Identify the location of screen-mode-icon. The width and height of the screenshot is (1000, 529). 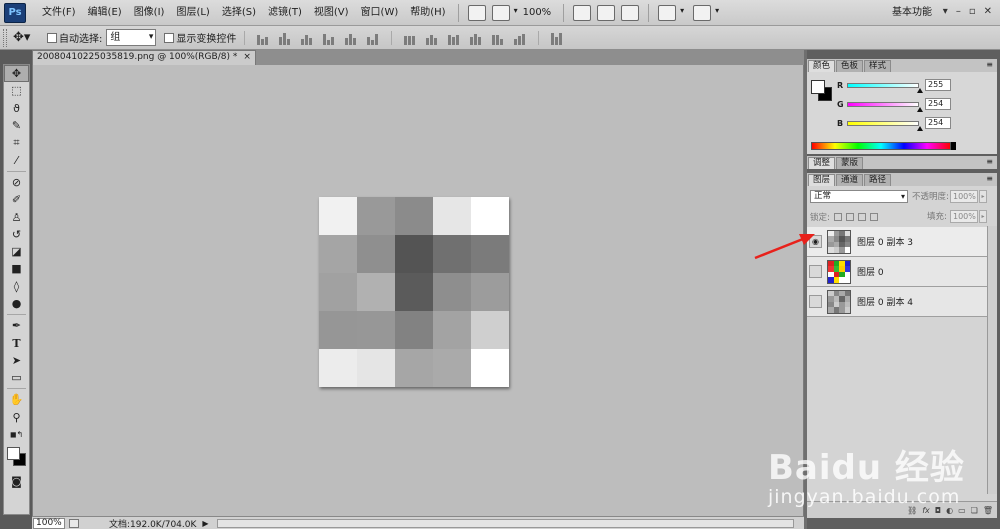
(706, 12).